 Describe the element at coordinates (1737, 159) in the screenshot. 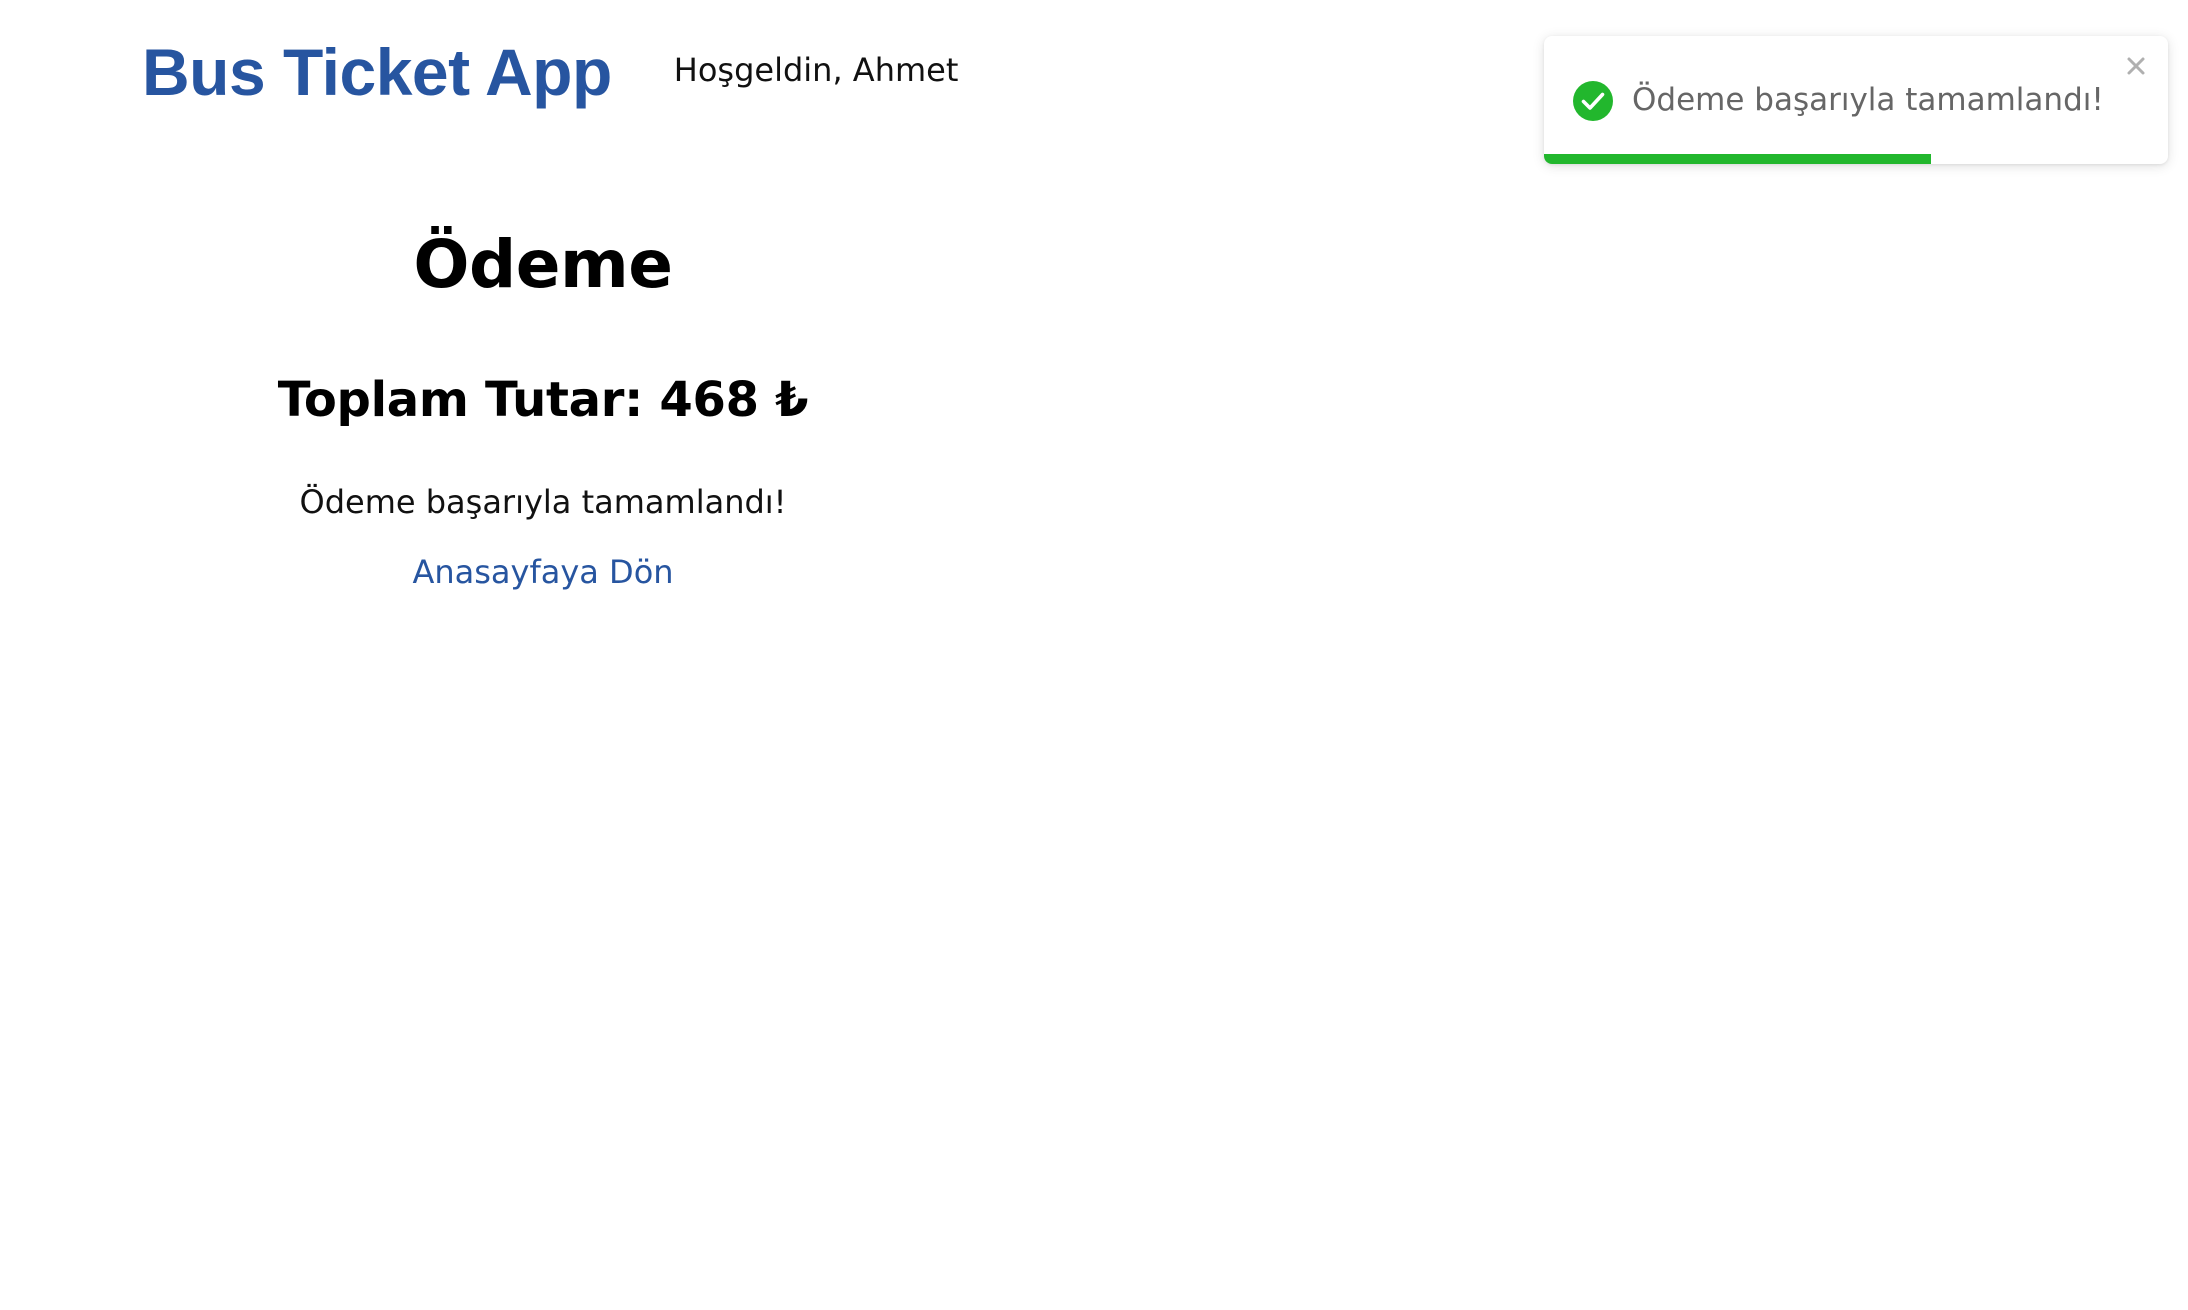

I see `toast-progress-bar` at that location.